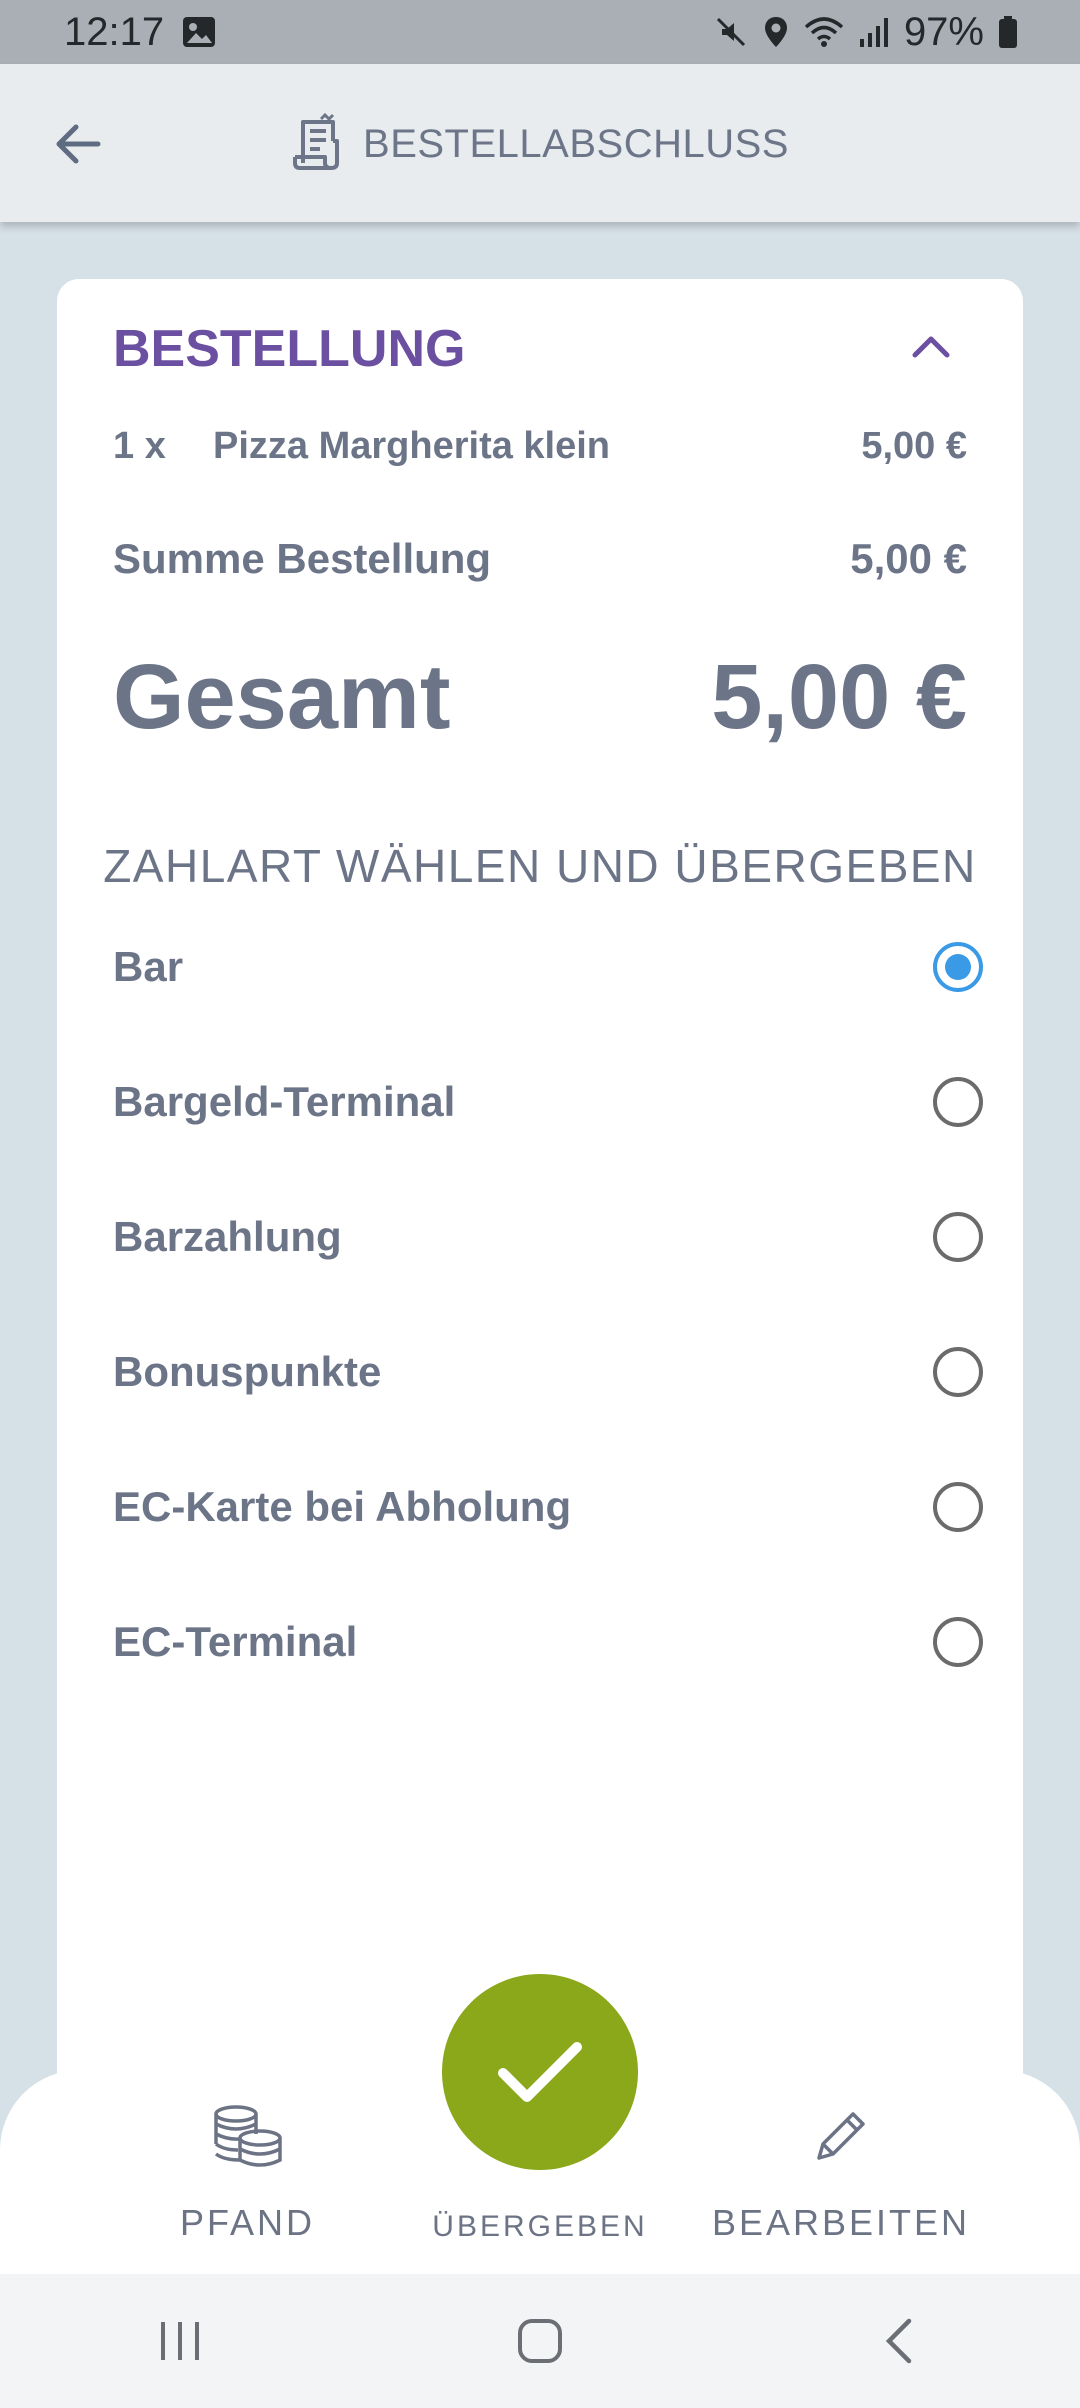  Describe the element at coordinates (540, 697) in the screenshot. I see `order-total-row: Gesamt 5,00 €` at that location.